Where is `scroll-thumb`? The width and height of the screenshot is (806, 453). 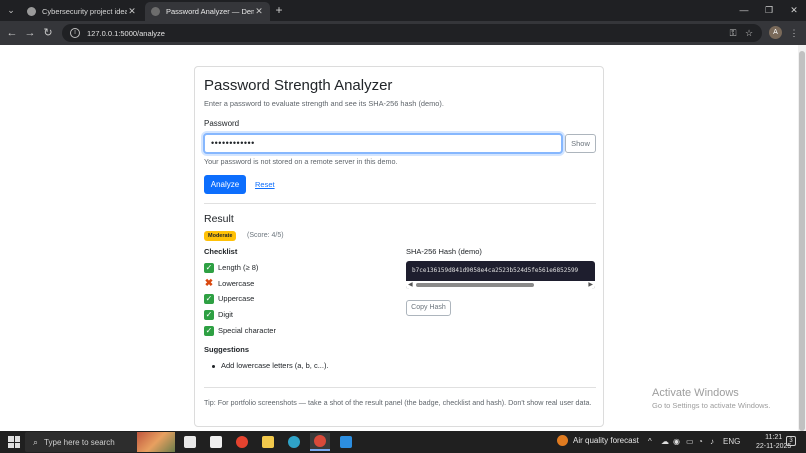 scroll-thumb is located at coordinates (475, 285).